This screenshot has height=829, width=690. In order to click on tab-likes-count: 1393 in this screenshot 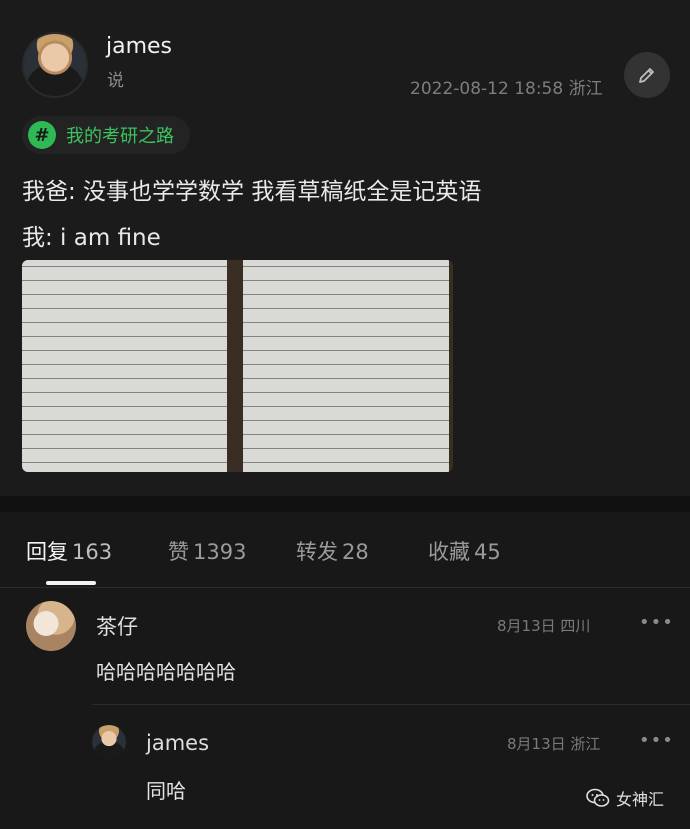, I will do `click(220, 552)`.